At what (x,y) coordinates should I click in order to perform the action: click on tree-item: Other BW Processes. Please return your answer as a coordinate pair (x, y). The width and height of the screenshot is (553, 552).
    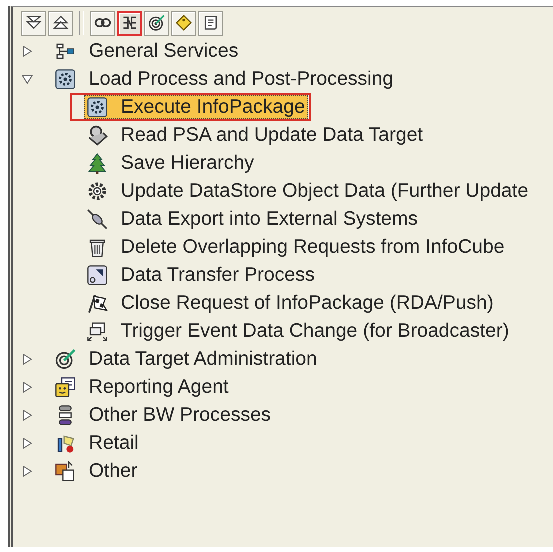
    Looking at the image, I should click on (164, 415).